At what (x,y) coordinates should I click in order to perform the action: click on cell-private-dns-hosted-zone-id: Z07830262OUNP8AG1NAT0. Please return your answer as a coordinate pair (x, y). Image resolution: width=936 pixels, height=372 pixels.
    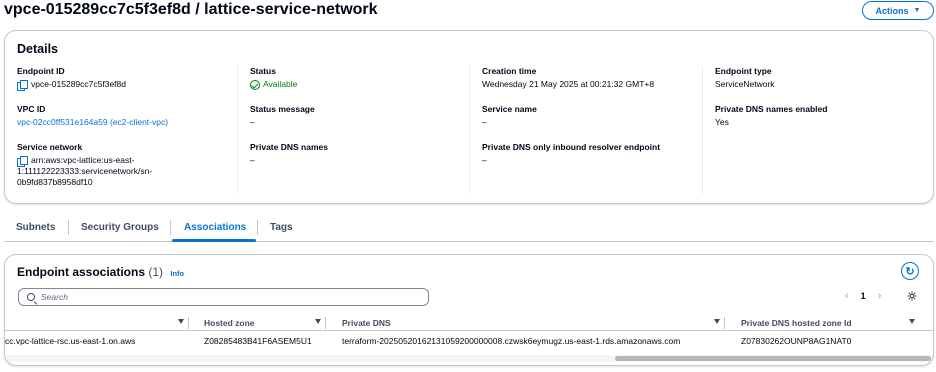
    Looking at the image, I should click on (796, 341).